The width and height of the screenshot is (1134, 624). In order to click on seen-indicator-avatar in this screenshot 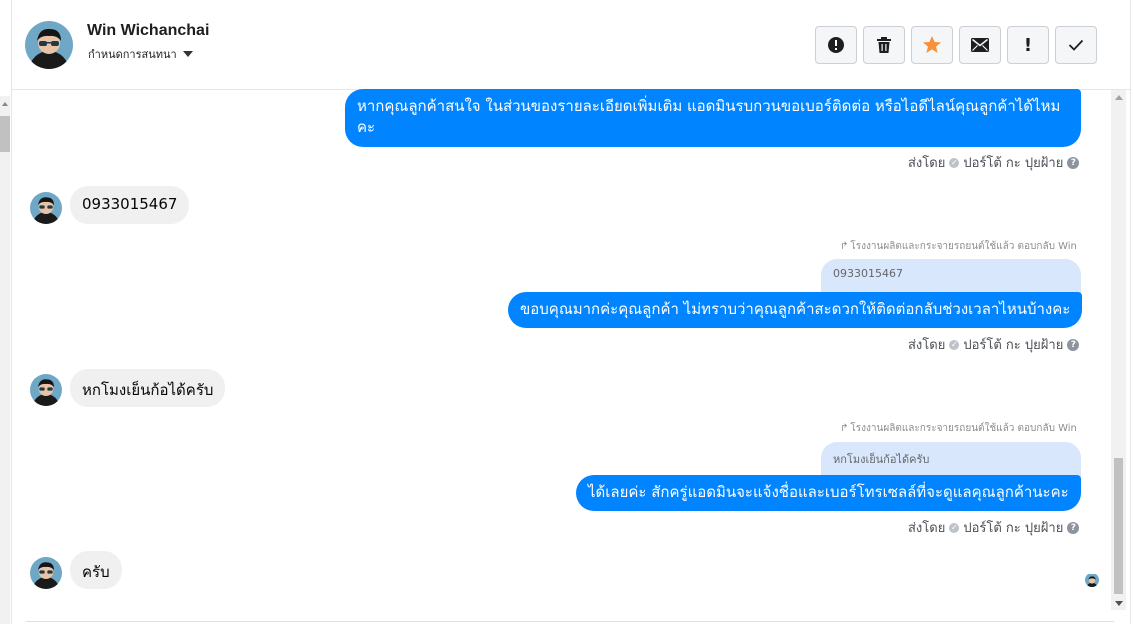, I will do `click(1092, 580)`.